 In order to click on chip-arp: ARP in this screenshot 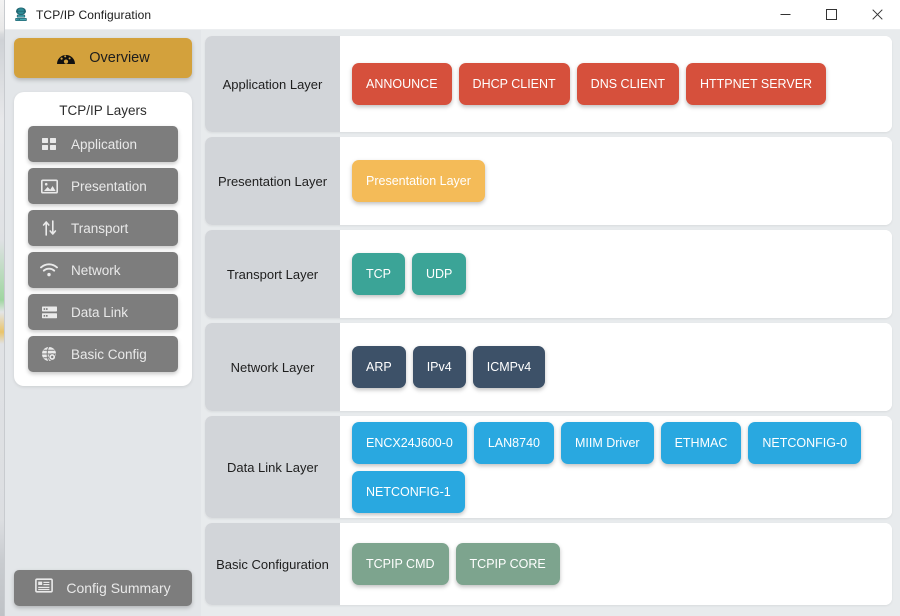, I will do `click(379, 367)`.